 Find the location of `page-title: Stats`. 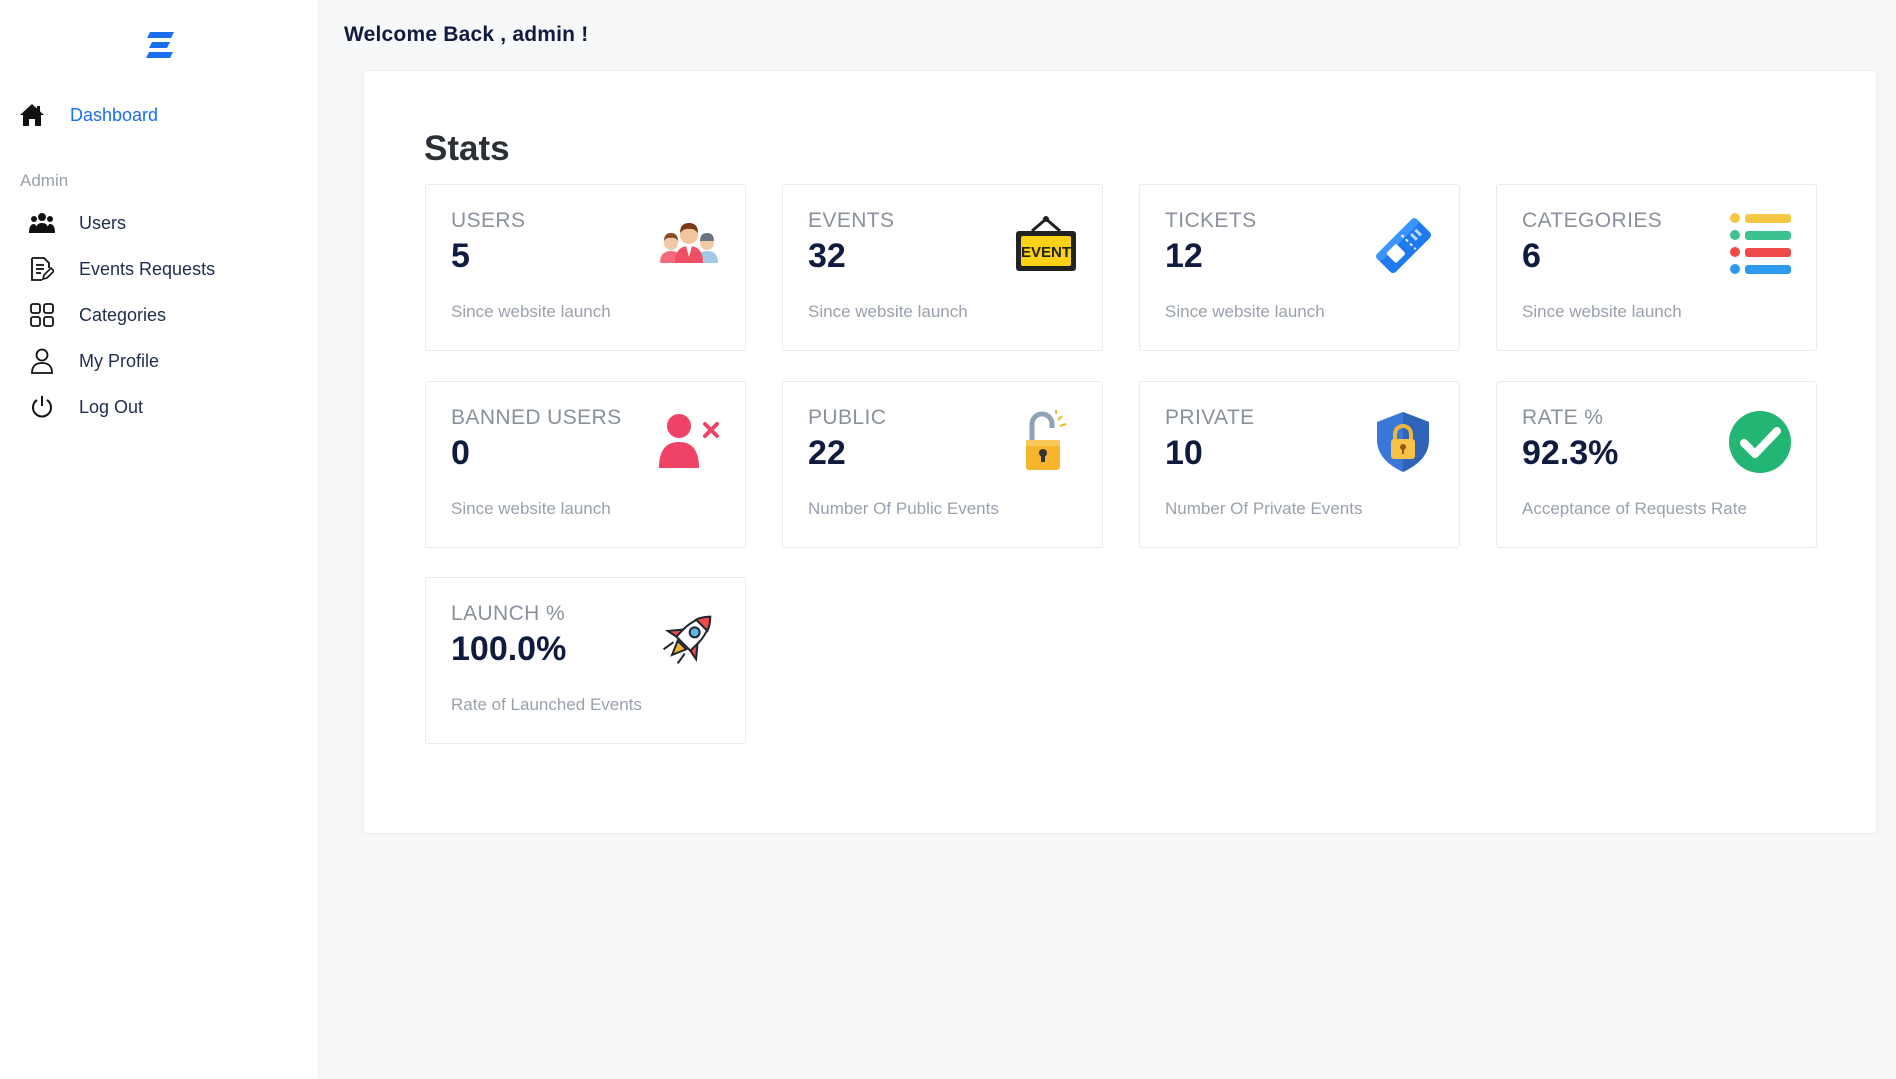

page-title: Stats is located at coordinates (467, 148).